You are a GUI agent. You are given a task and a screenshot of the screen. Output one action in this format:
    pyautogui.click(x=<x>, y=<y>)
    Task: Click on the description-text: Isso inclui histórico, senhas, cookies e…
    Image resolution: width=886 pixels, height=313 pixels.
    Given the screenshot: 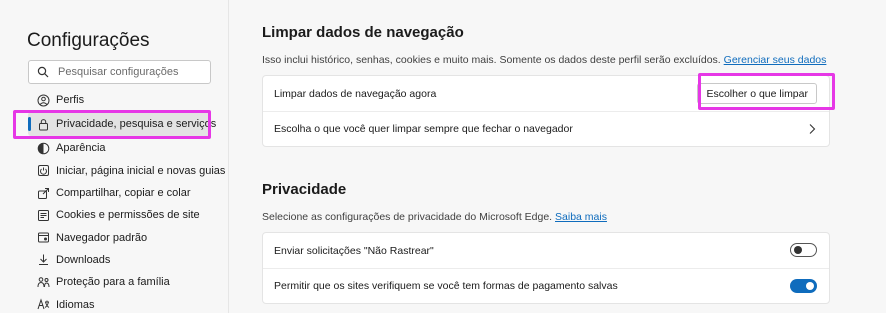 What is the action you would take?
    pyautogui.click(x=491, y=60)
    